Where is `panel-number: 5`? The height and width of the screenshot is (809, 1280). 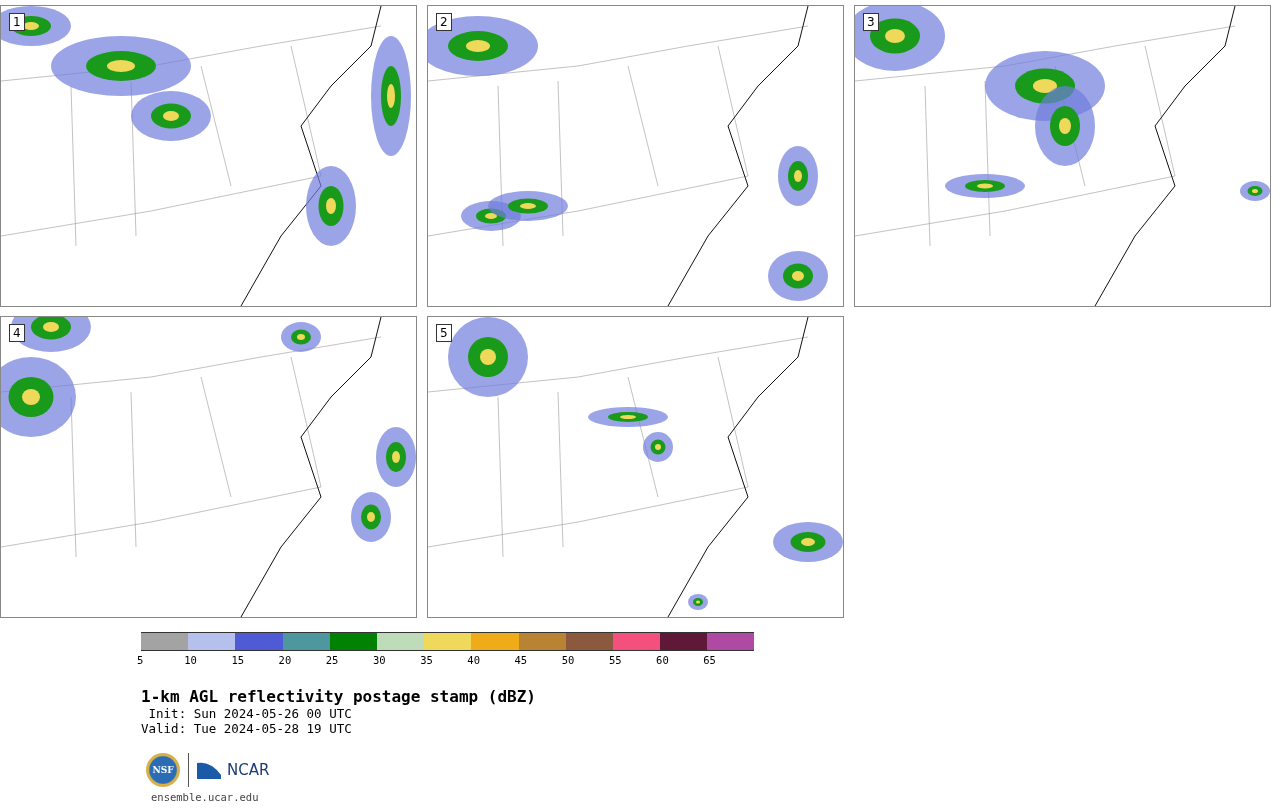
panel-number: 5 is located at coordinates (444, 333).